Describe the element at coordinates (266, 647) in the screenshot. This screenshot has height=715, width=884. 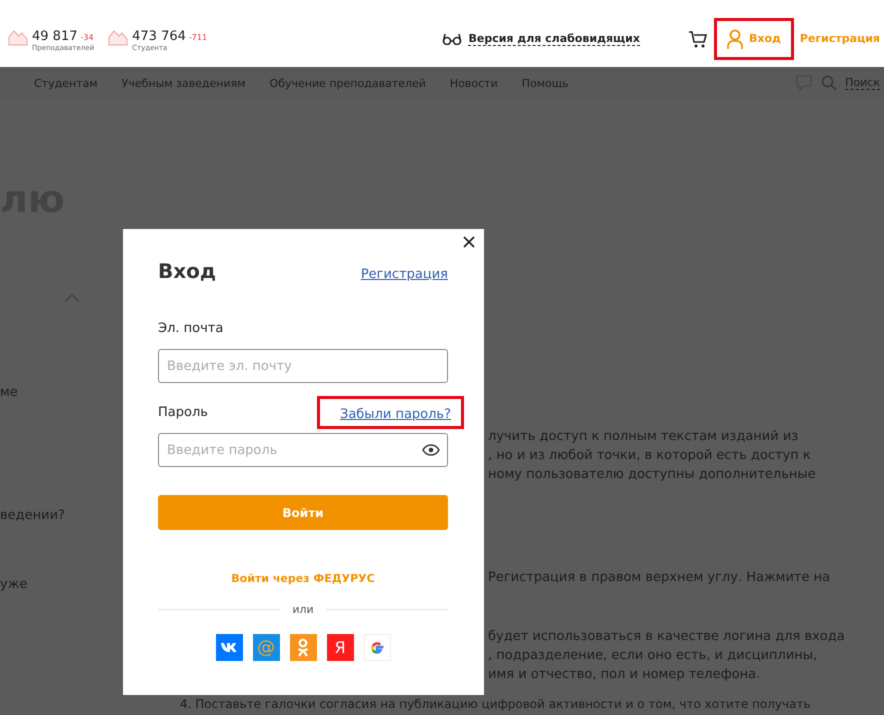
I see `mail-login-button: @` at that location.